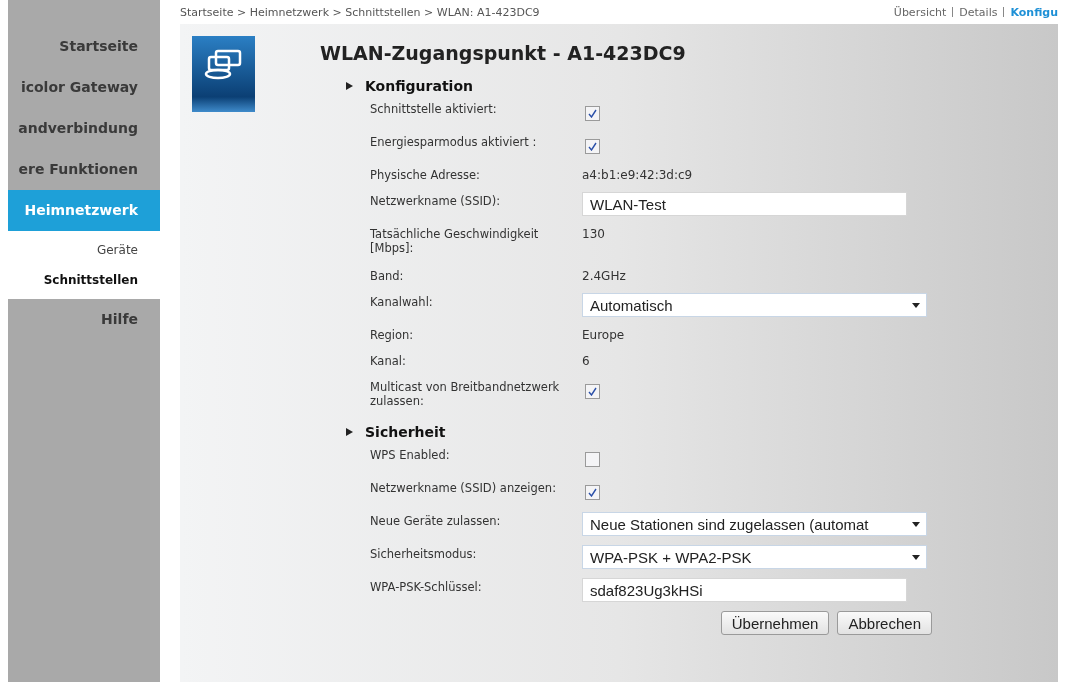 This screenshot has width=1078, height=682. I want to click on page-title: WLAN-Zugangspunkt - A1-423DC9, so click(503, 53).